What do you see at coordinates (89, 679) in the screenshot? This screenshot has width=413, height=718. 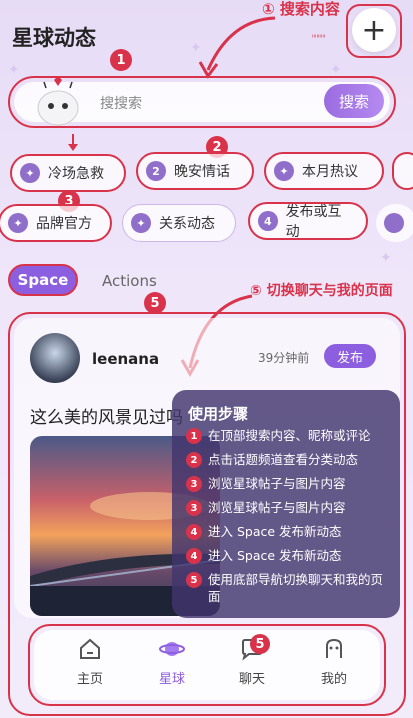 I see `nav-label: 主页` at bounding box center [89, 679].